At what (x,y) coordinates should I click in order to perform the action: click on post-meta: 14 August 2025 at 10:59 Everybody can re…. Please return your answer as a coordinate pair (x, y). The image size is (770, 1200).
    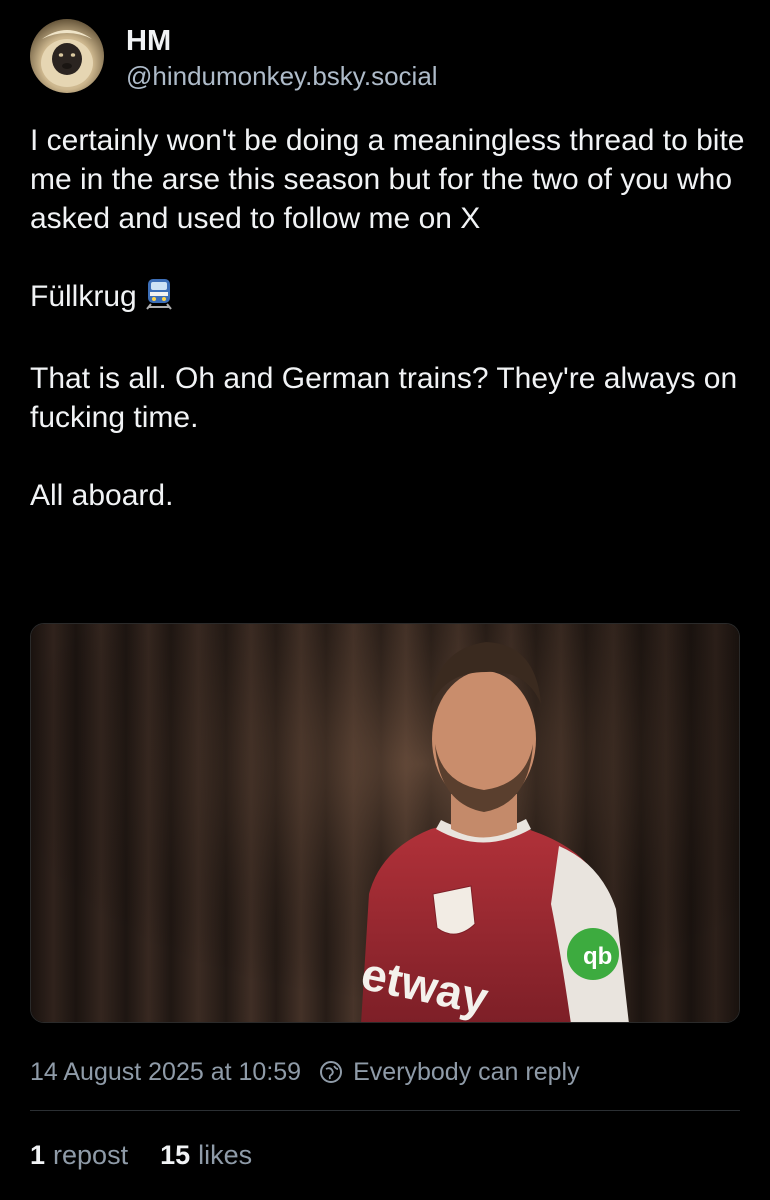
    Looking at the image, I should click on (305, 1072).